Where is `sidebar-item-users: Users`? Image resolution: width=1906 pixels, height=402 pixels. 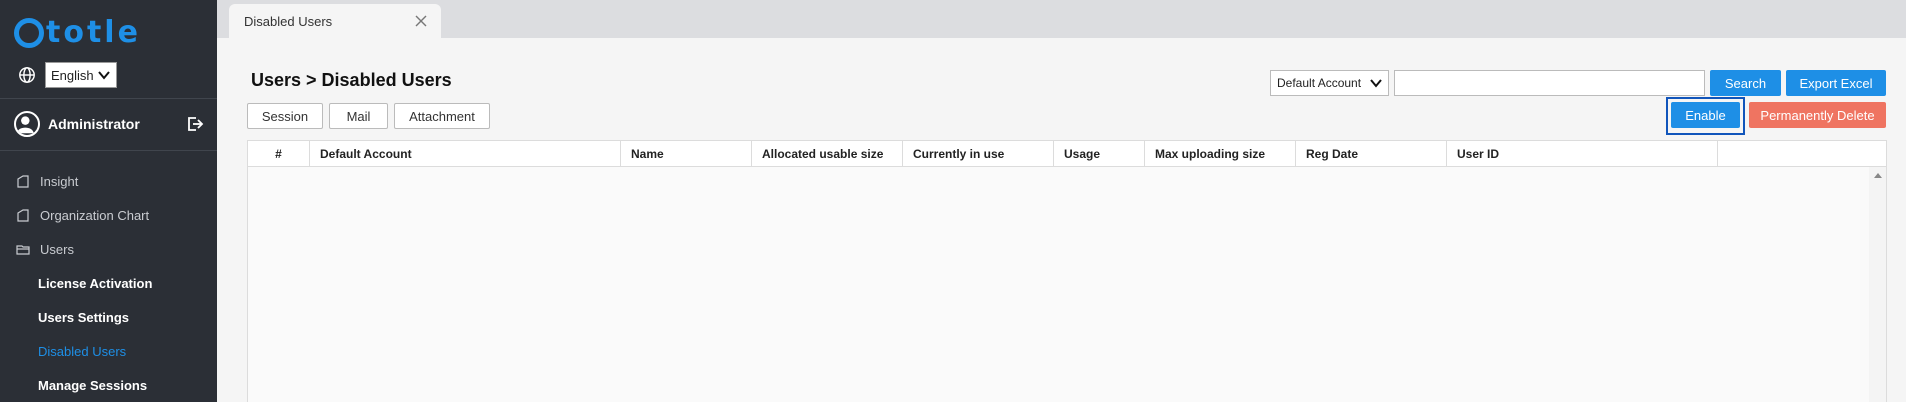
sidebar-item-users: Users is located at coordinates (108, 249).